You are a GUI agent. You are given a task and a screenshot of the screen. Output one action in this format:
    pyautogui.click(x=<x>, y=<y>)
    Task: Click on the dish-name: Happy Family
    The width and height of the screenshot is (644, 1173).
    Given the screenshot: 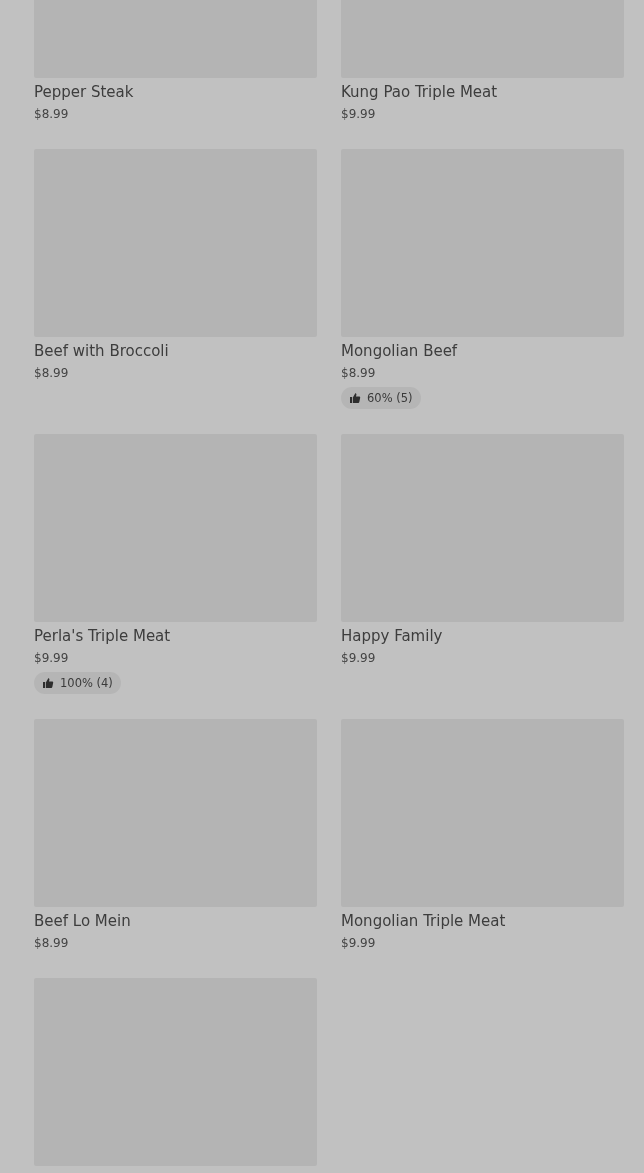 What is the action you would take?
    pyautogui.click(x=392, y=636)
    